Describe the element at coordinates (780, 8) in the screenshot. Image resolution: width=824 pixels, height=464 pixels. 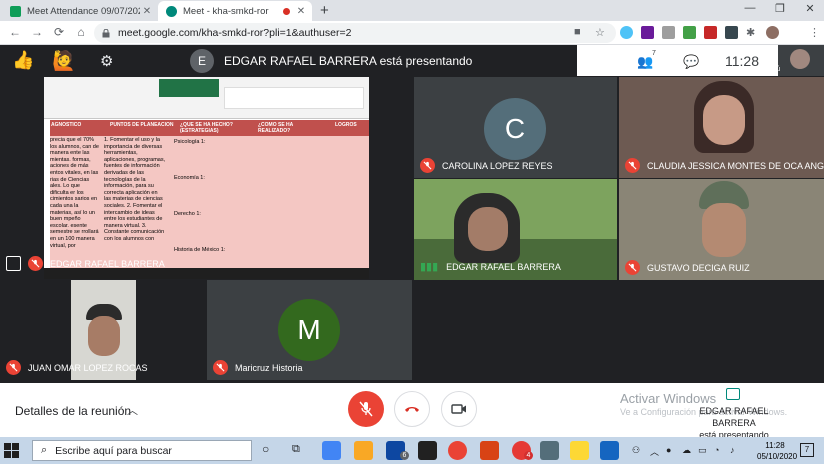
I see `maximize-button: ❐` at that location.